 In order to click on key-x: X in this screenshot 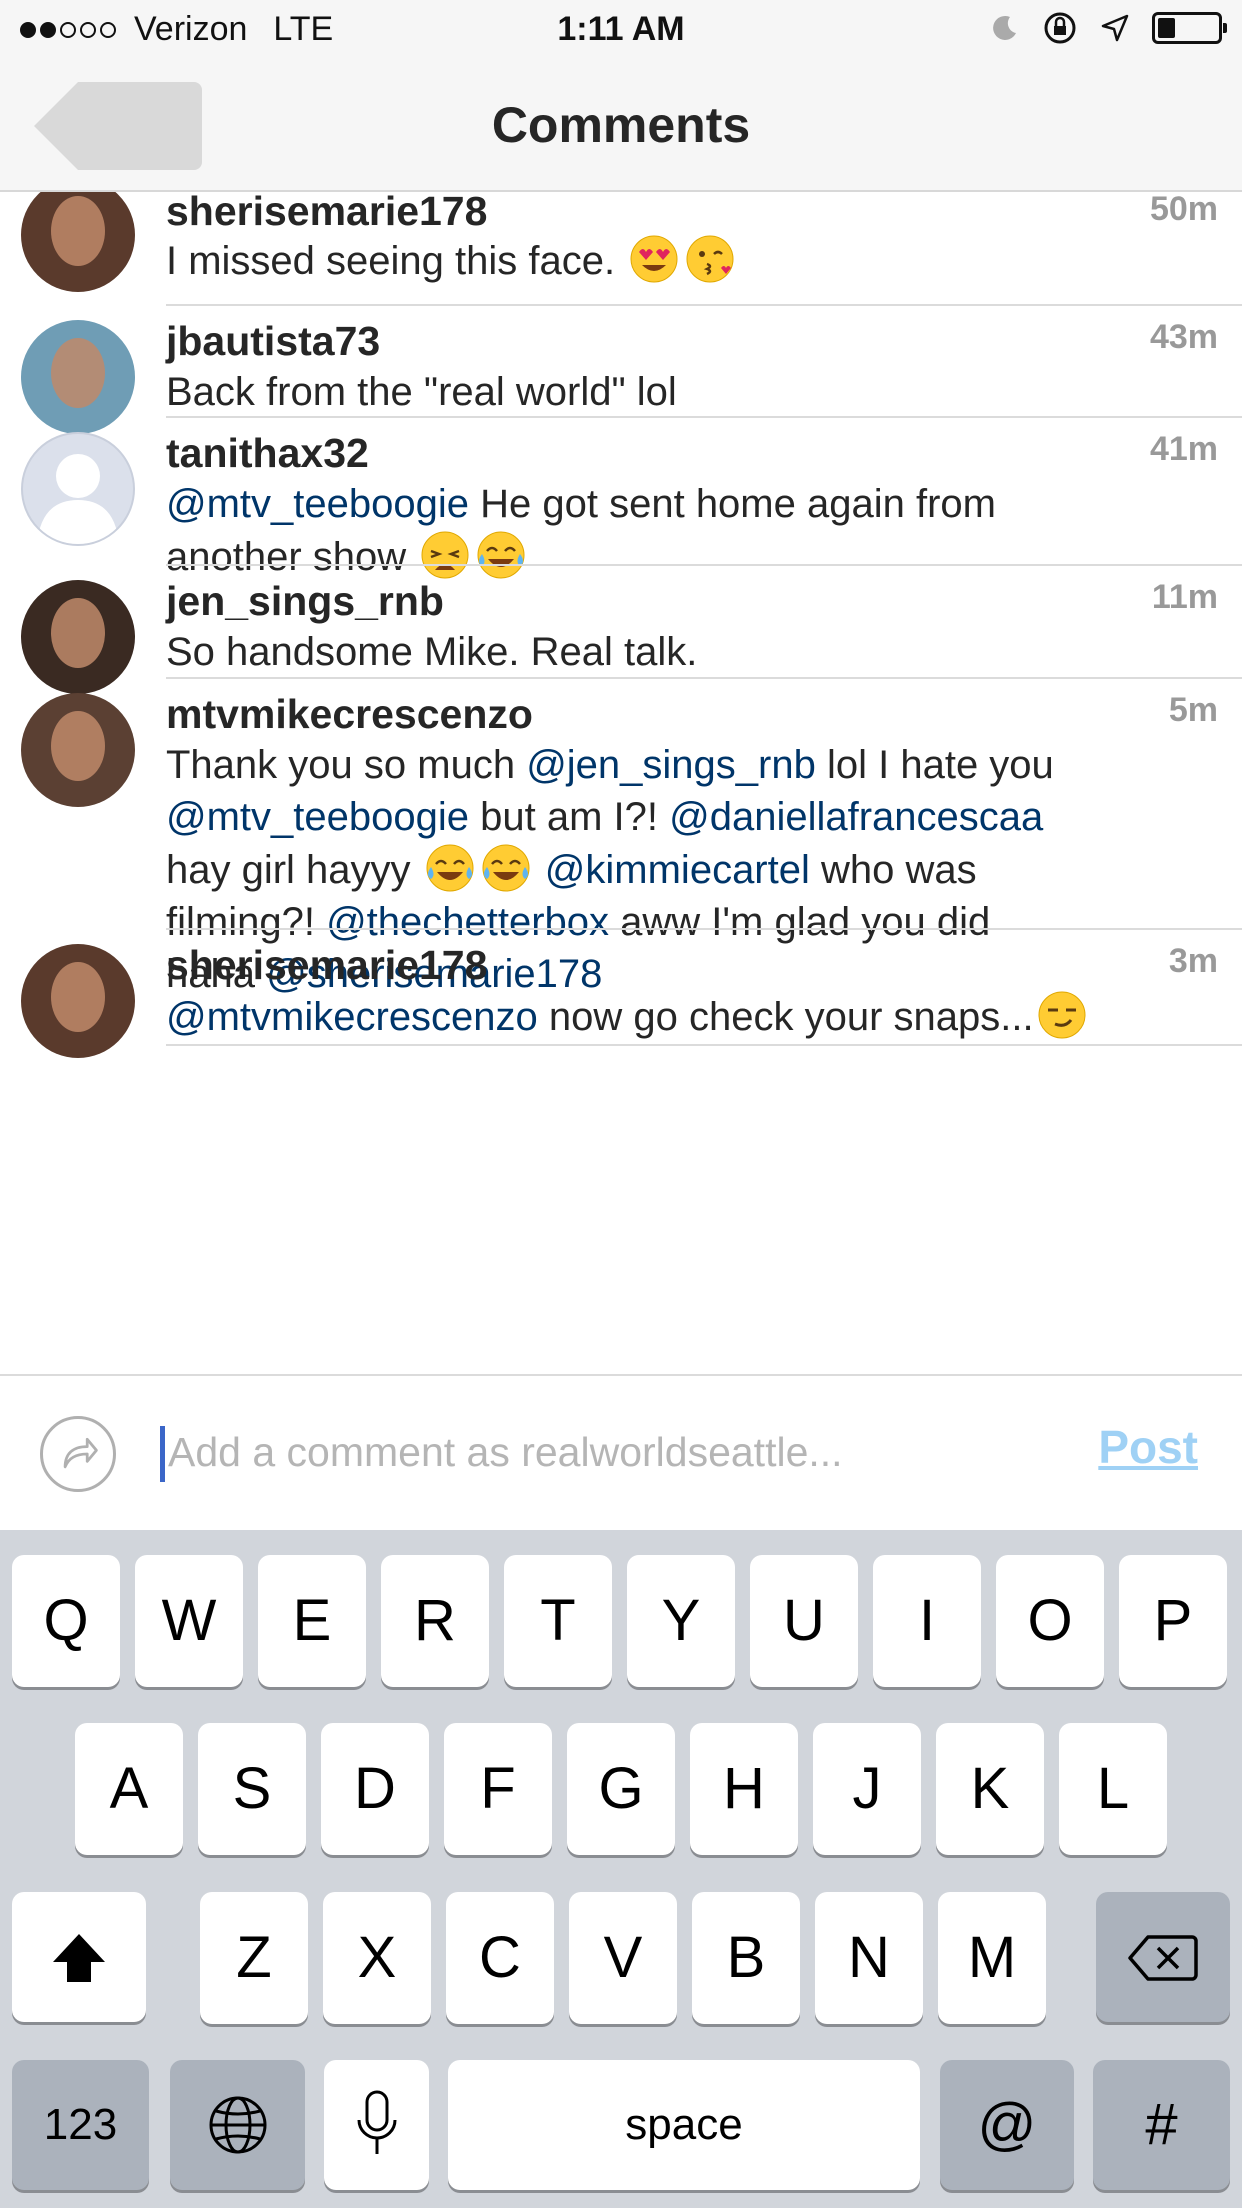, I will do `click(377, 1958)`.